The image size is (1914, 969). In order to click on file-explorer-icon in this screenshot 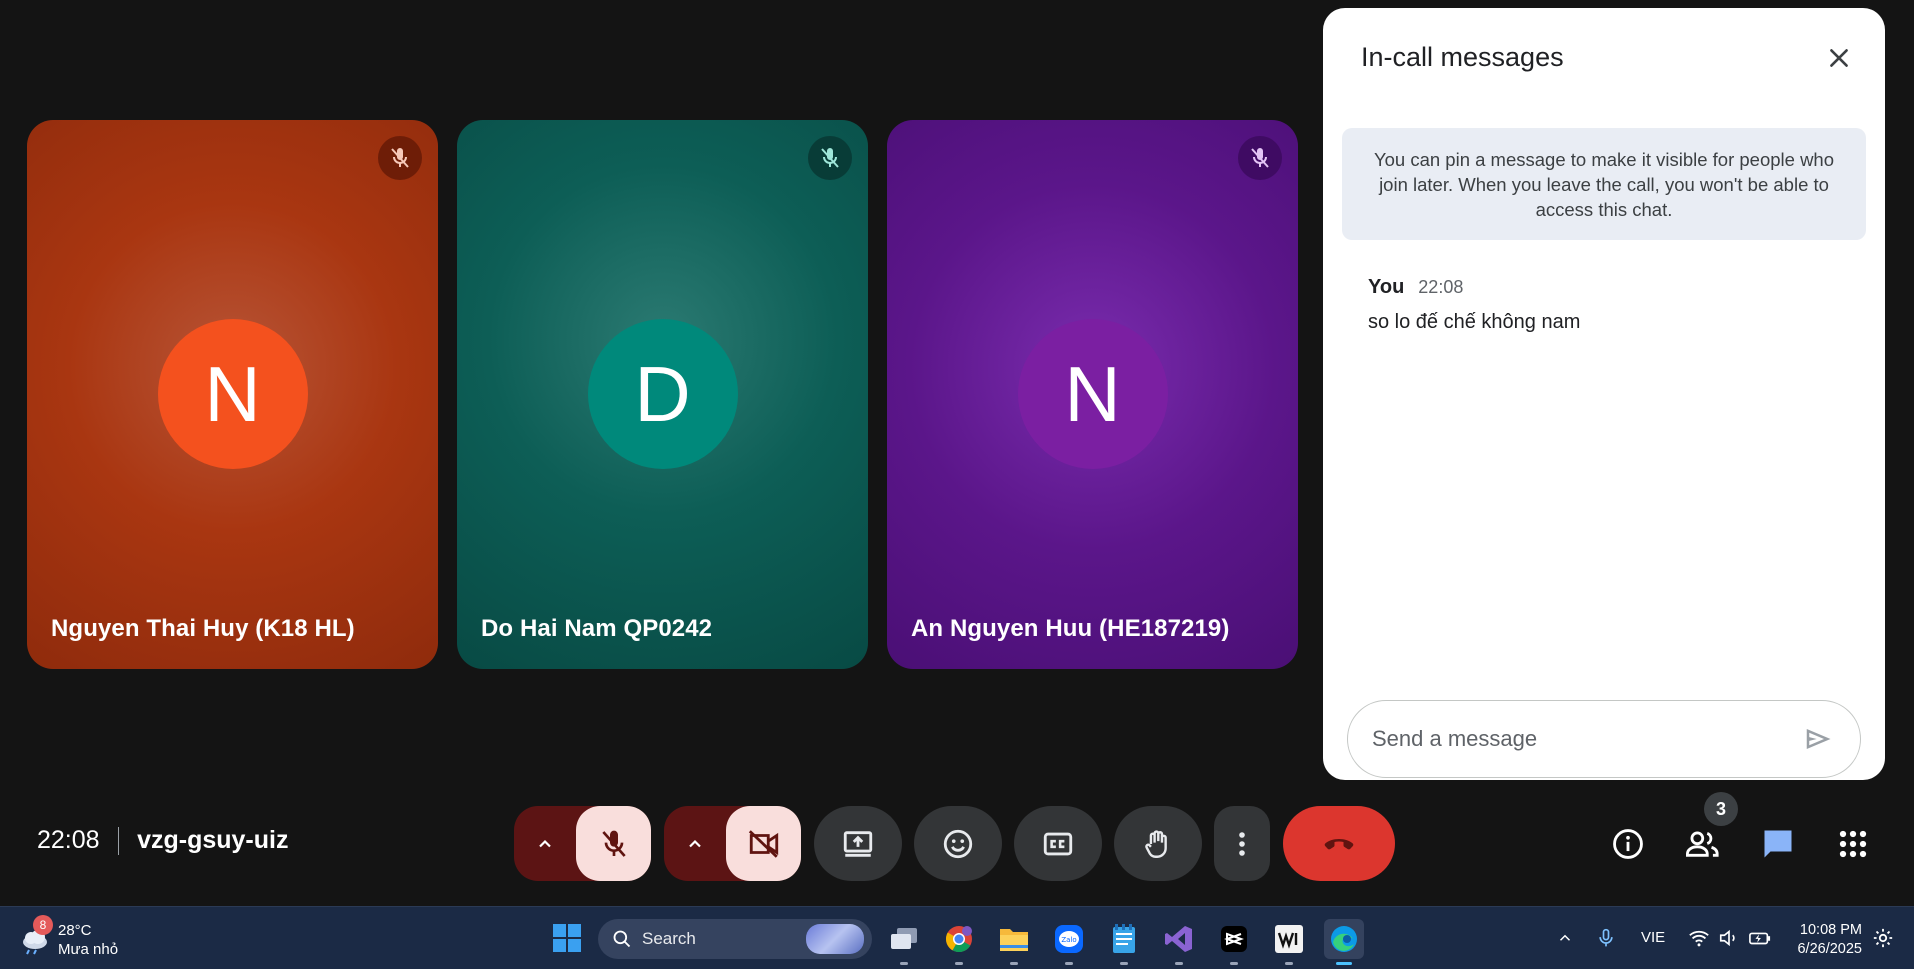, I will do `click(1014, 942)`.